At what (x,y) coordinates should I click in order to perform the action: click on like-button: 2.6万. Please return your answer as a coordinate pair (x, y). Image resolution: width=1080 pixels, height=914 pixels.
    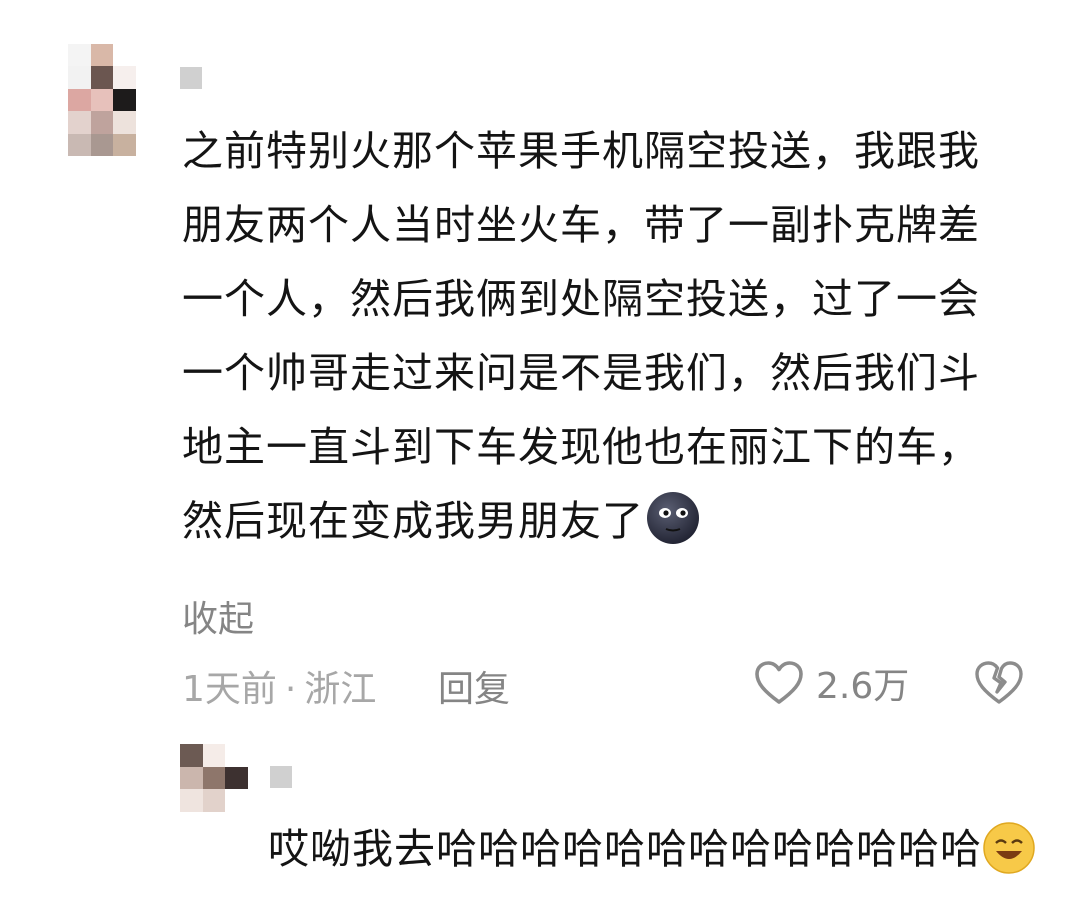
    Looking at the image, I should click on (831, 683).